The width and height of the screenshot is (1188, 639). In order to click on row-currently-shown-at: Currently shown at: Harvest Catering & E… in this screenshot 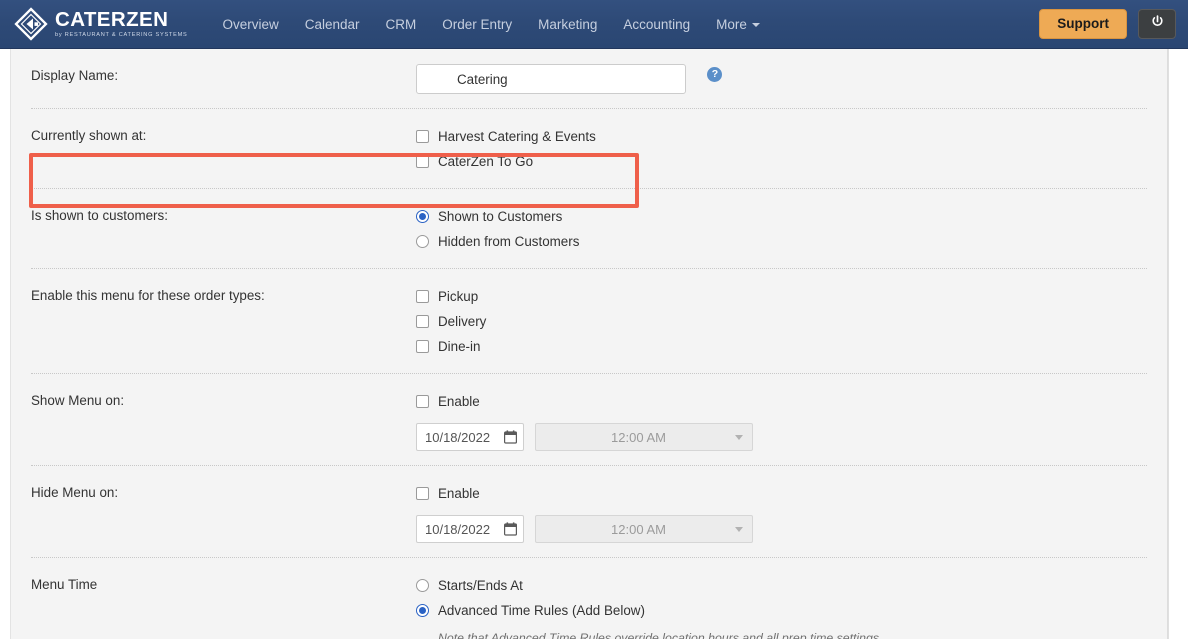, I will do `click(589, 149)`.